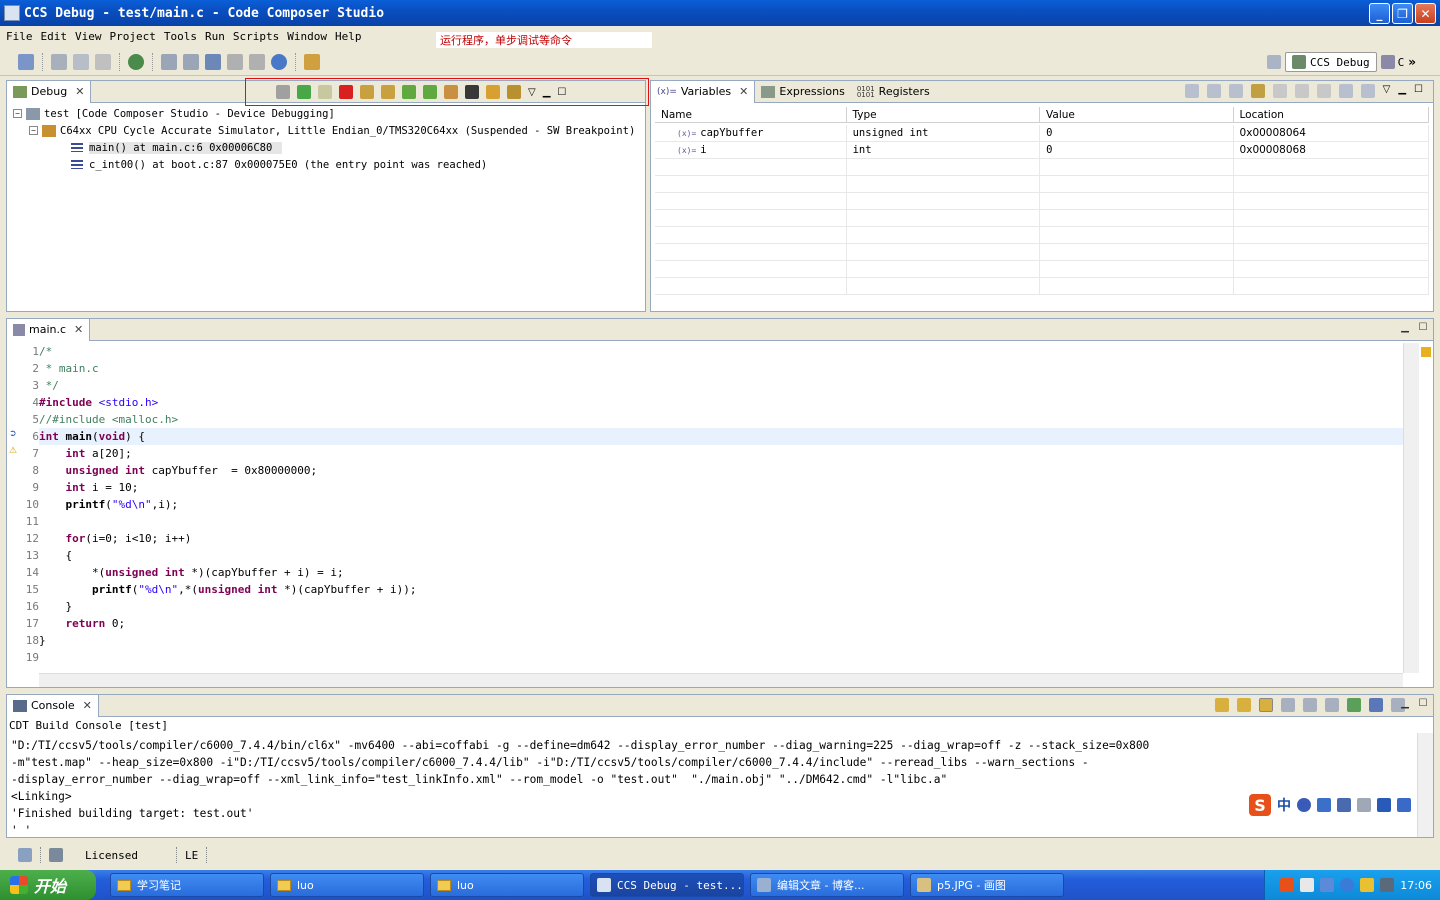 The height and width of the screenshot is (900, 1440). What do you see at coordinates (1426, 508) in the screenshot?
I see `overview-ruler` at bounding box center [1426, 508].